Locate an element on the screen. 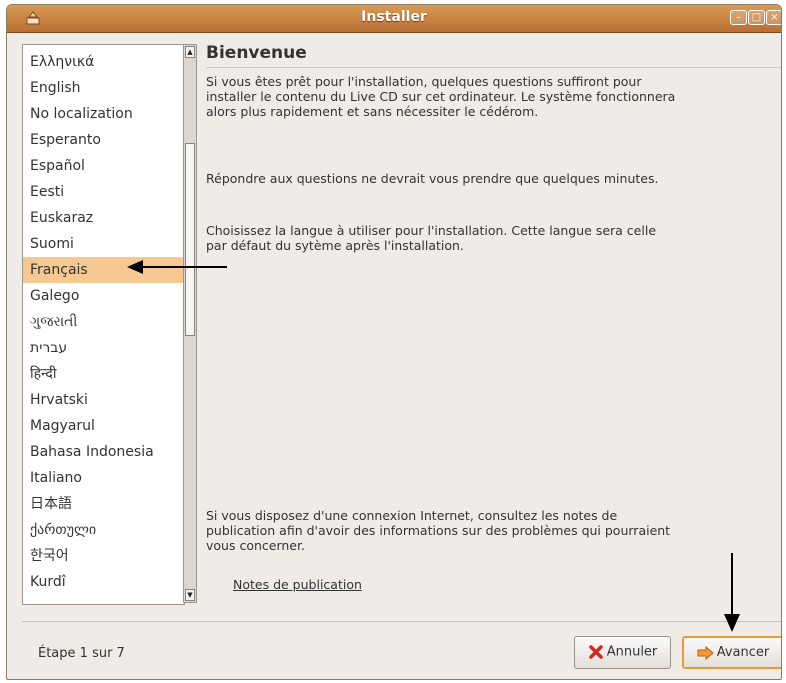  language-item: Galego is located at coordinates (103, 296).